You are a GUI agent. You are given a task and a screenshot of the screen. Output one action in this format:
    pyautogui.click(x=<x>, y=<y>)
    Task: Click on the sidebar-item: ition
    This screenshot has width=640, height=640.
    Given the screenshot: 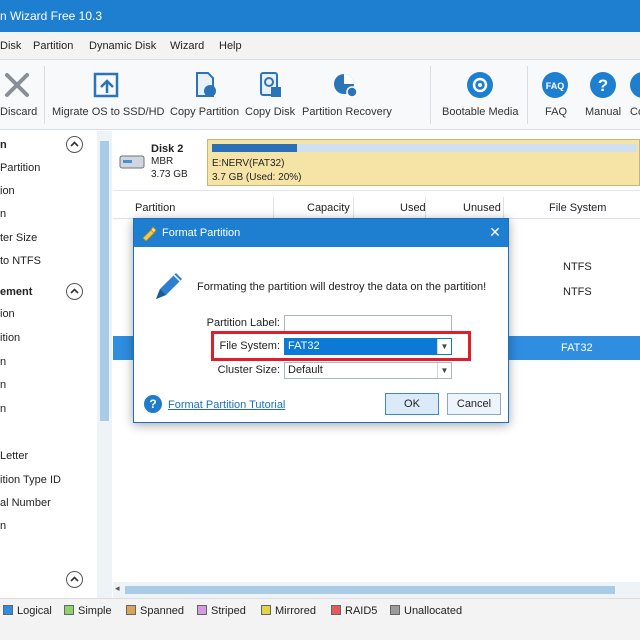 What is the action you would take?
    pyautogui.click(x=10, y=338)
    